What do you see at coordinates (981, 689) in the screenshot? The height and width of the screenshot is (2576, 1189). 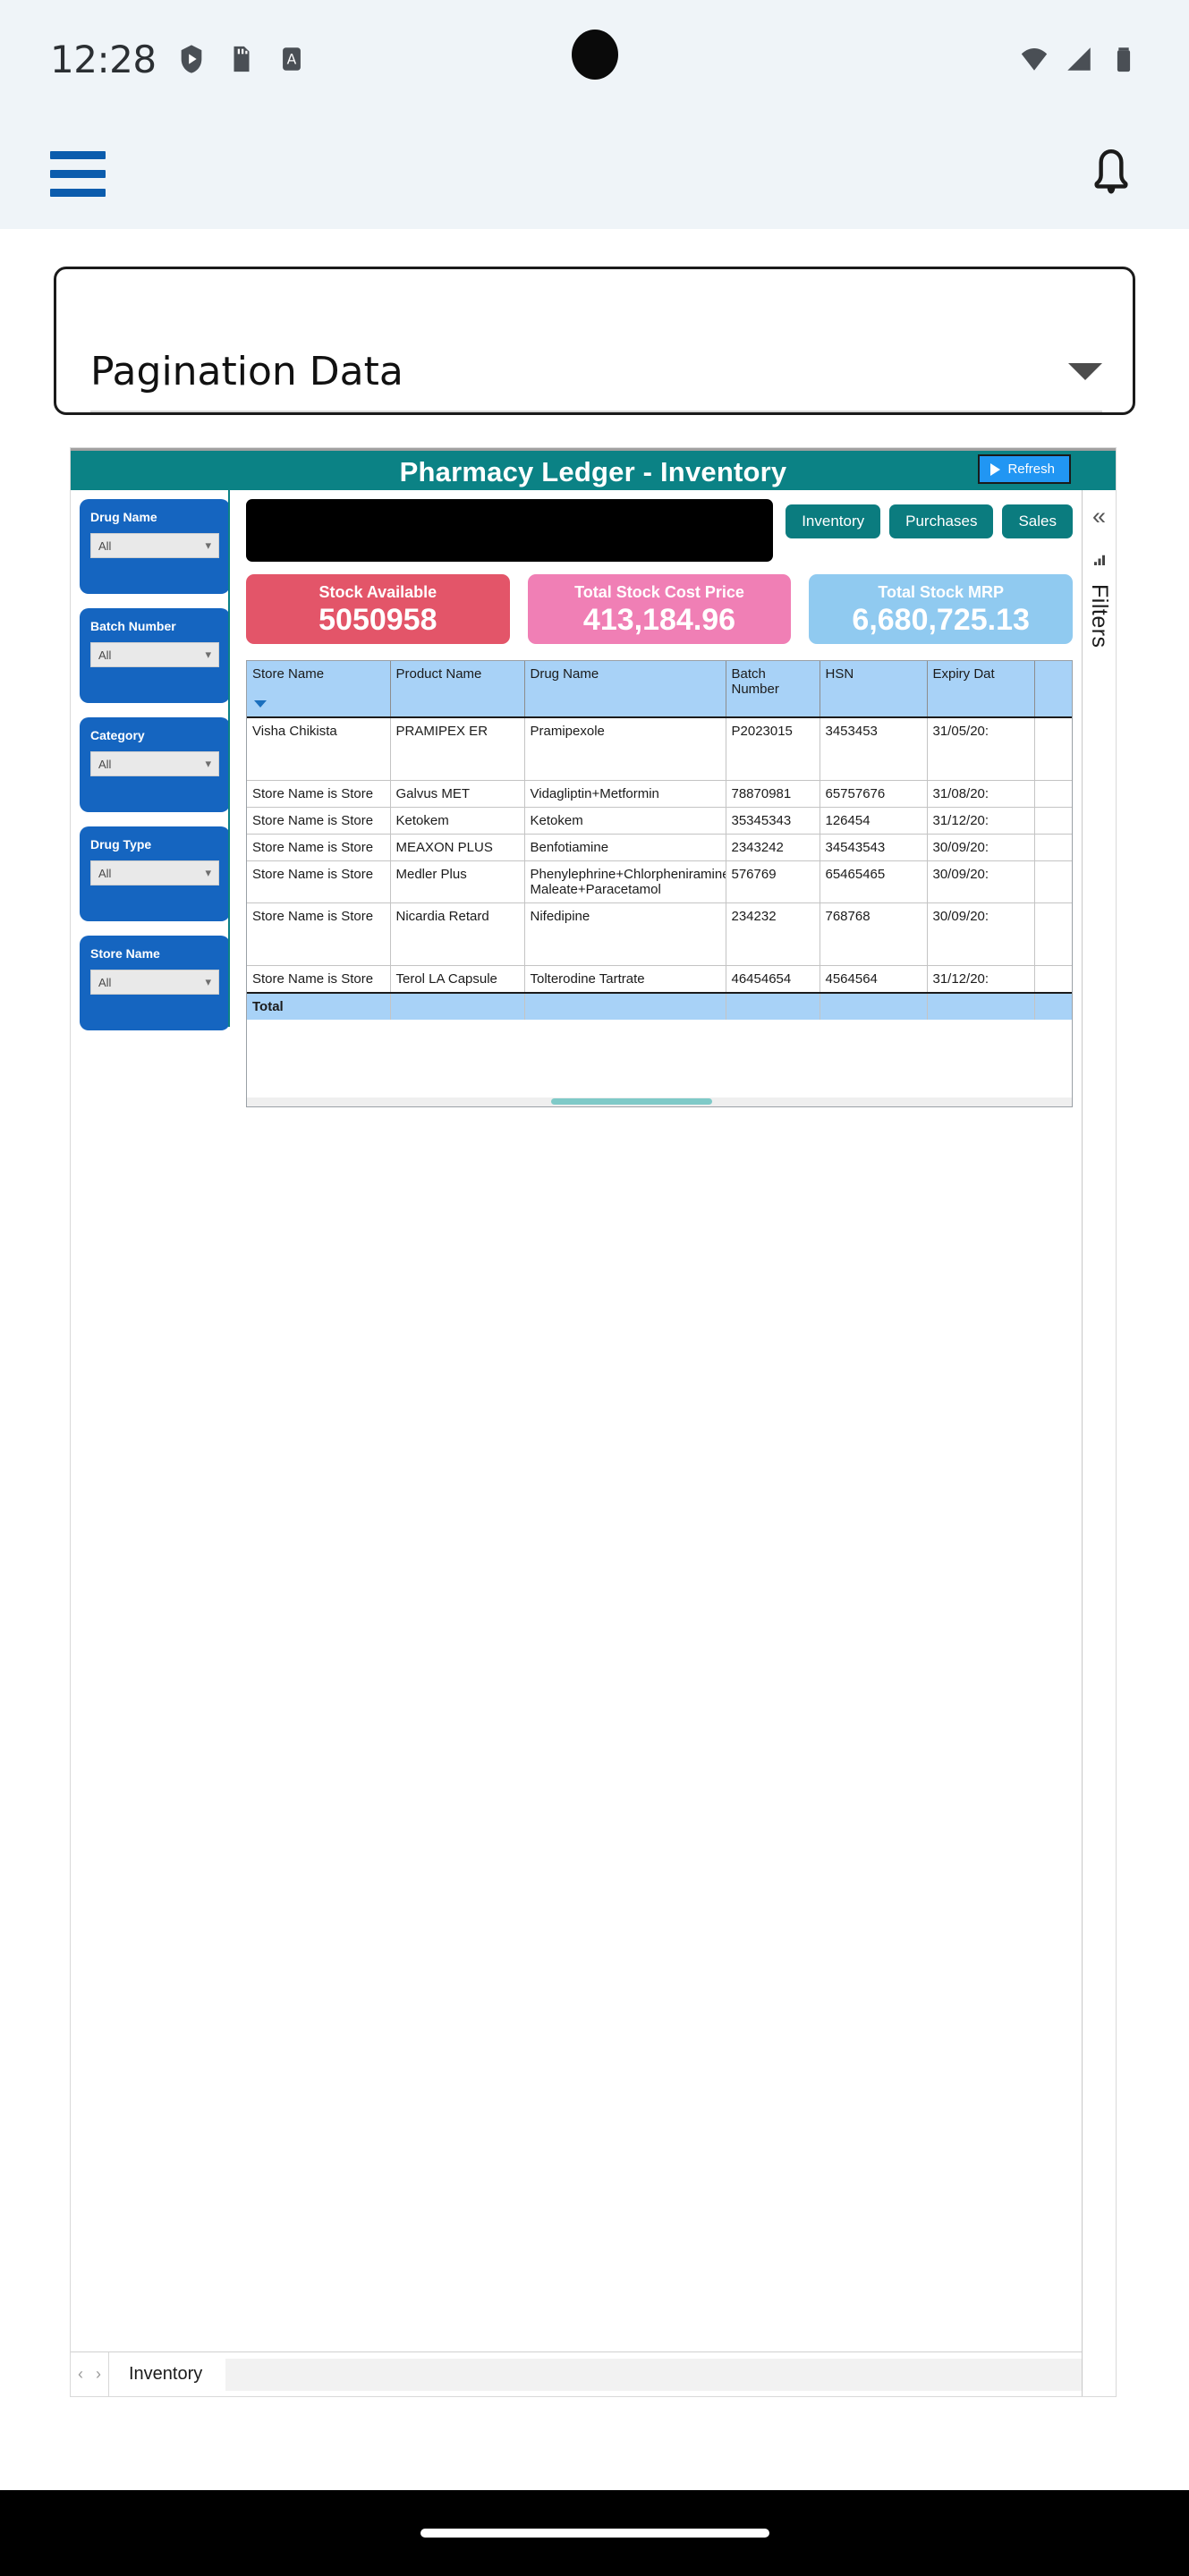 I see `column-header-expiry-date: Expiry Dat` at bounding box center [981, 689].